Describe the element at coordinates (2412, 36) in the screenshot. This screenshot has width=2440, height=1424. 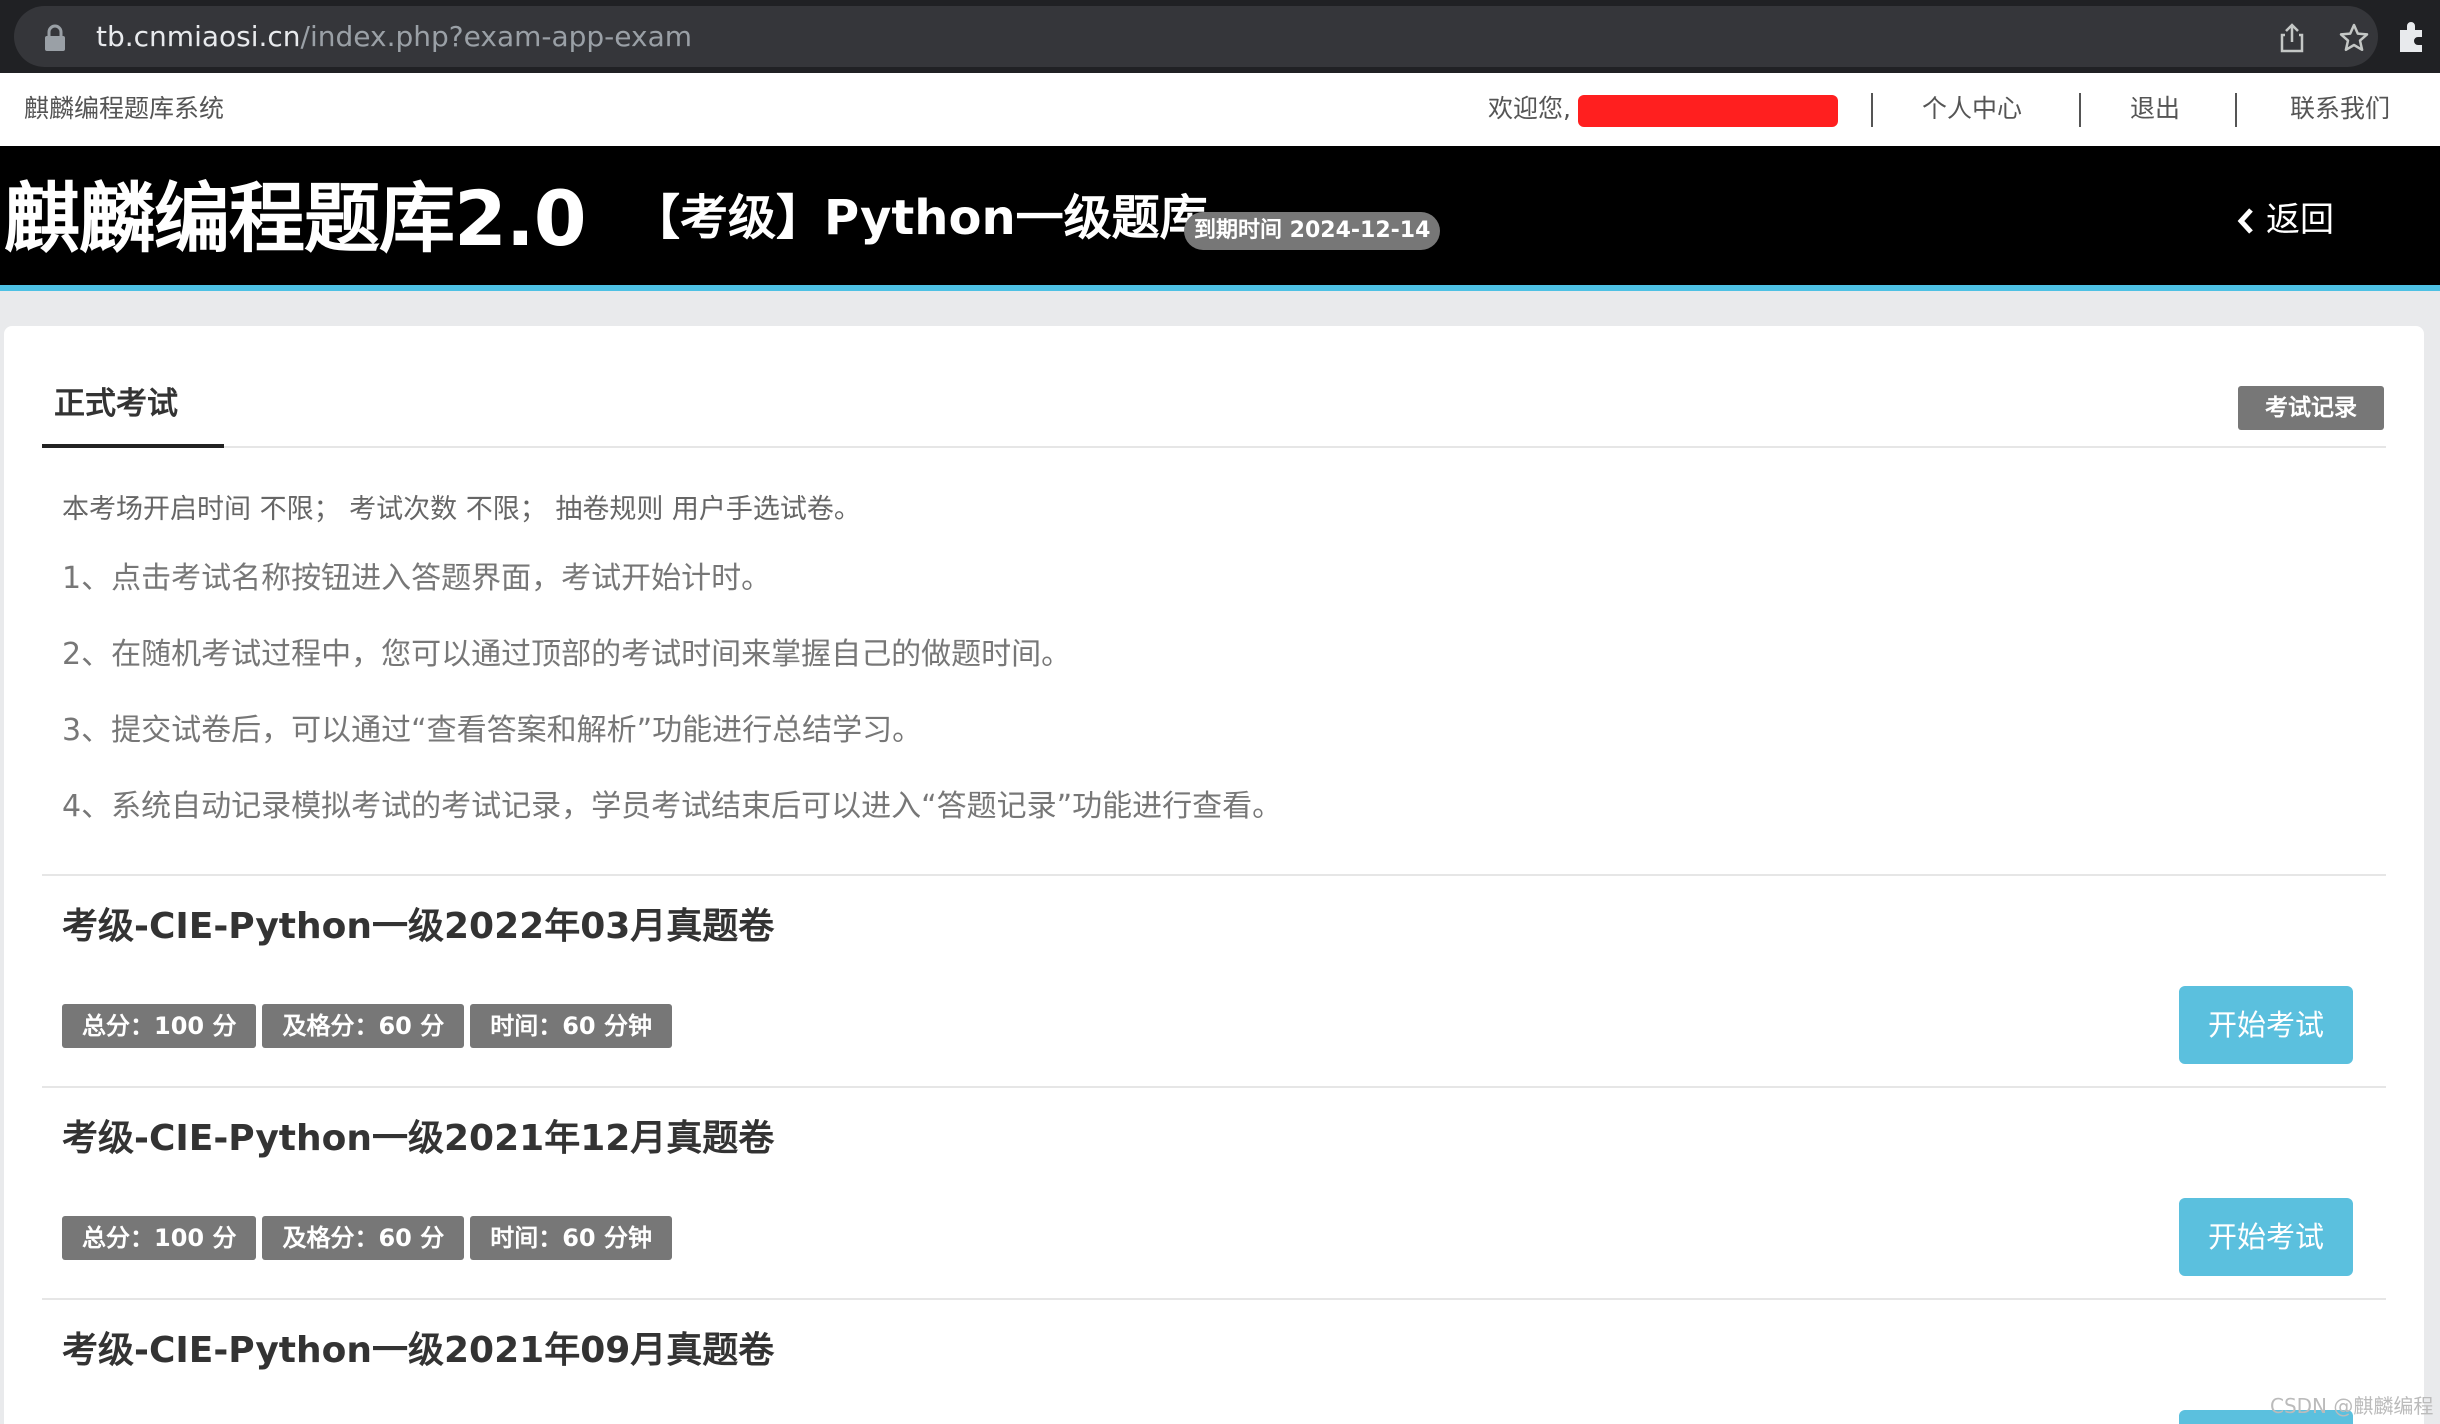
I see `extensions-icon` at that location.